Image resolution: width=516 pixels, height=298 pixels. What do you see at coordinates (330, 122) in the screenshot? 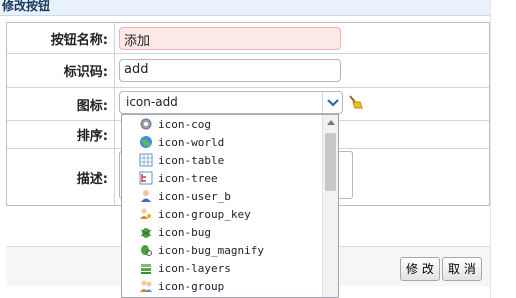
I see `chevron-up-icon` at bounding box center [330, 122].